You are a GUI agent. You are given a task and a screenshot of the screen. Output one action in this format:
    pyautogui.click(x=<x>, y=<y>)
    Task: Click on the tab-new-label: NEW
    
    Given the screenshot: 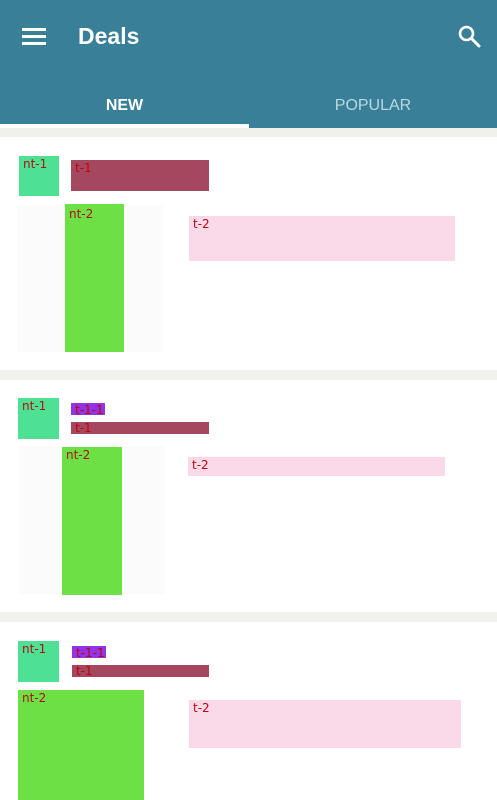 What is the action you would take?
    pyautogui.click(x=124, y=105)
    